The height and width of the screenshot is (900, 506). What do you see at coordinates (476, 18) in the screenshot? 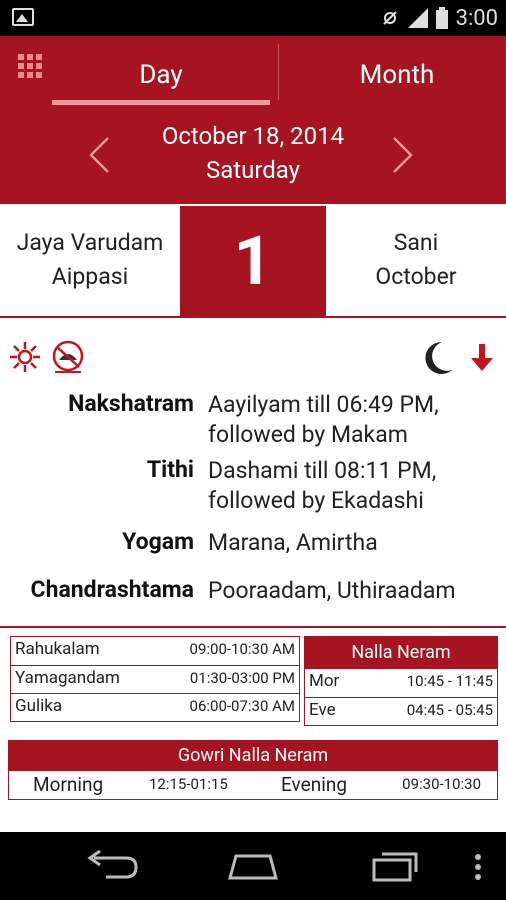
I see `clock: 3:00` at bounding box center [476, 18].